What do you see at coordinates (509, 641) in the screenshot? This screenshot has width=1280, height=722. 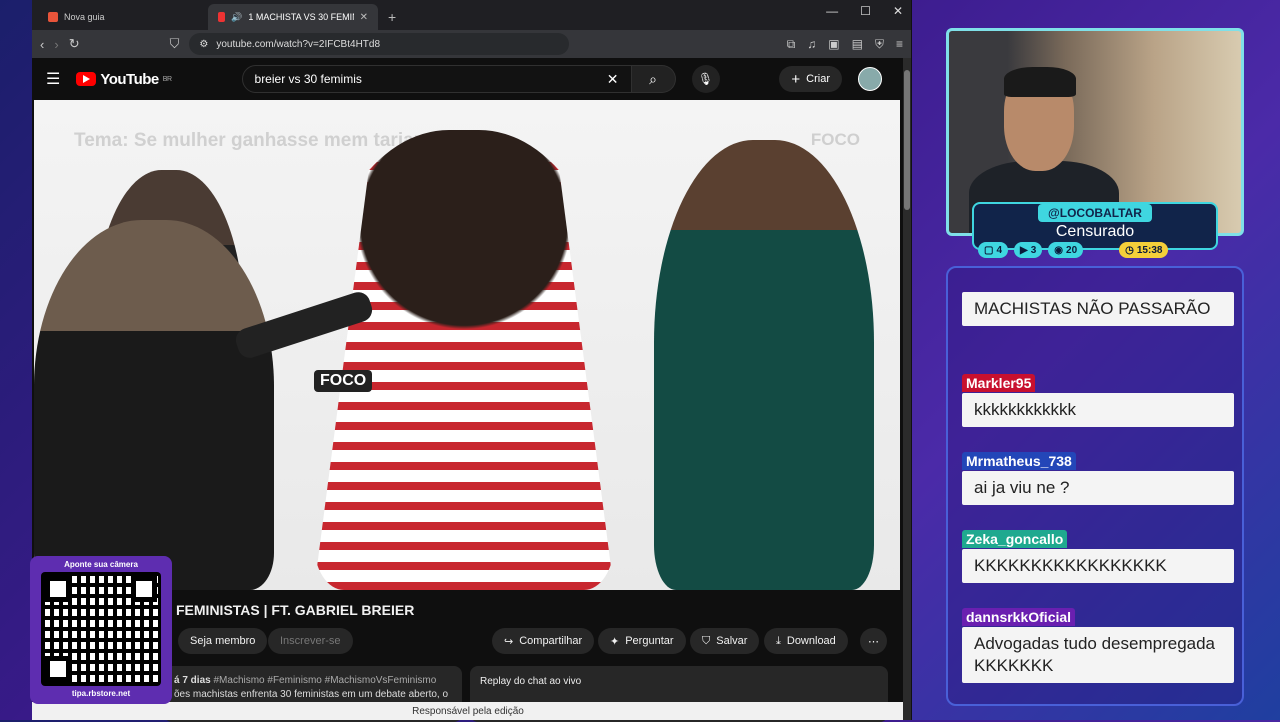 I see `share-icon: ↪` at bounding box center [509, 641].